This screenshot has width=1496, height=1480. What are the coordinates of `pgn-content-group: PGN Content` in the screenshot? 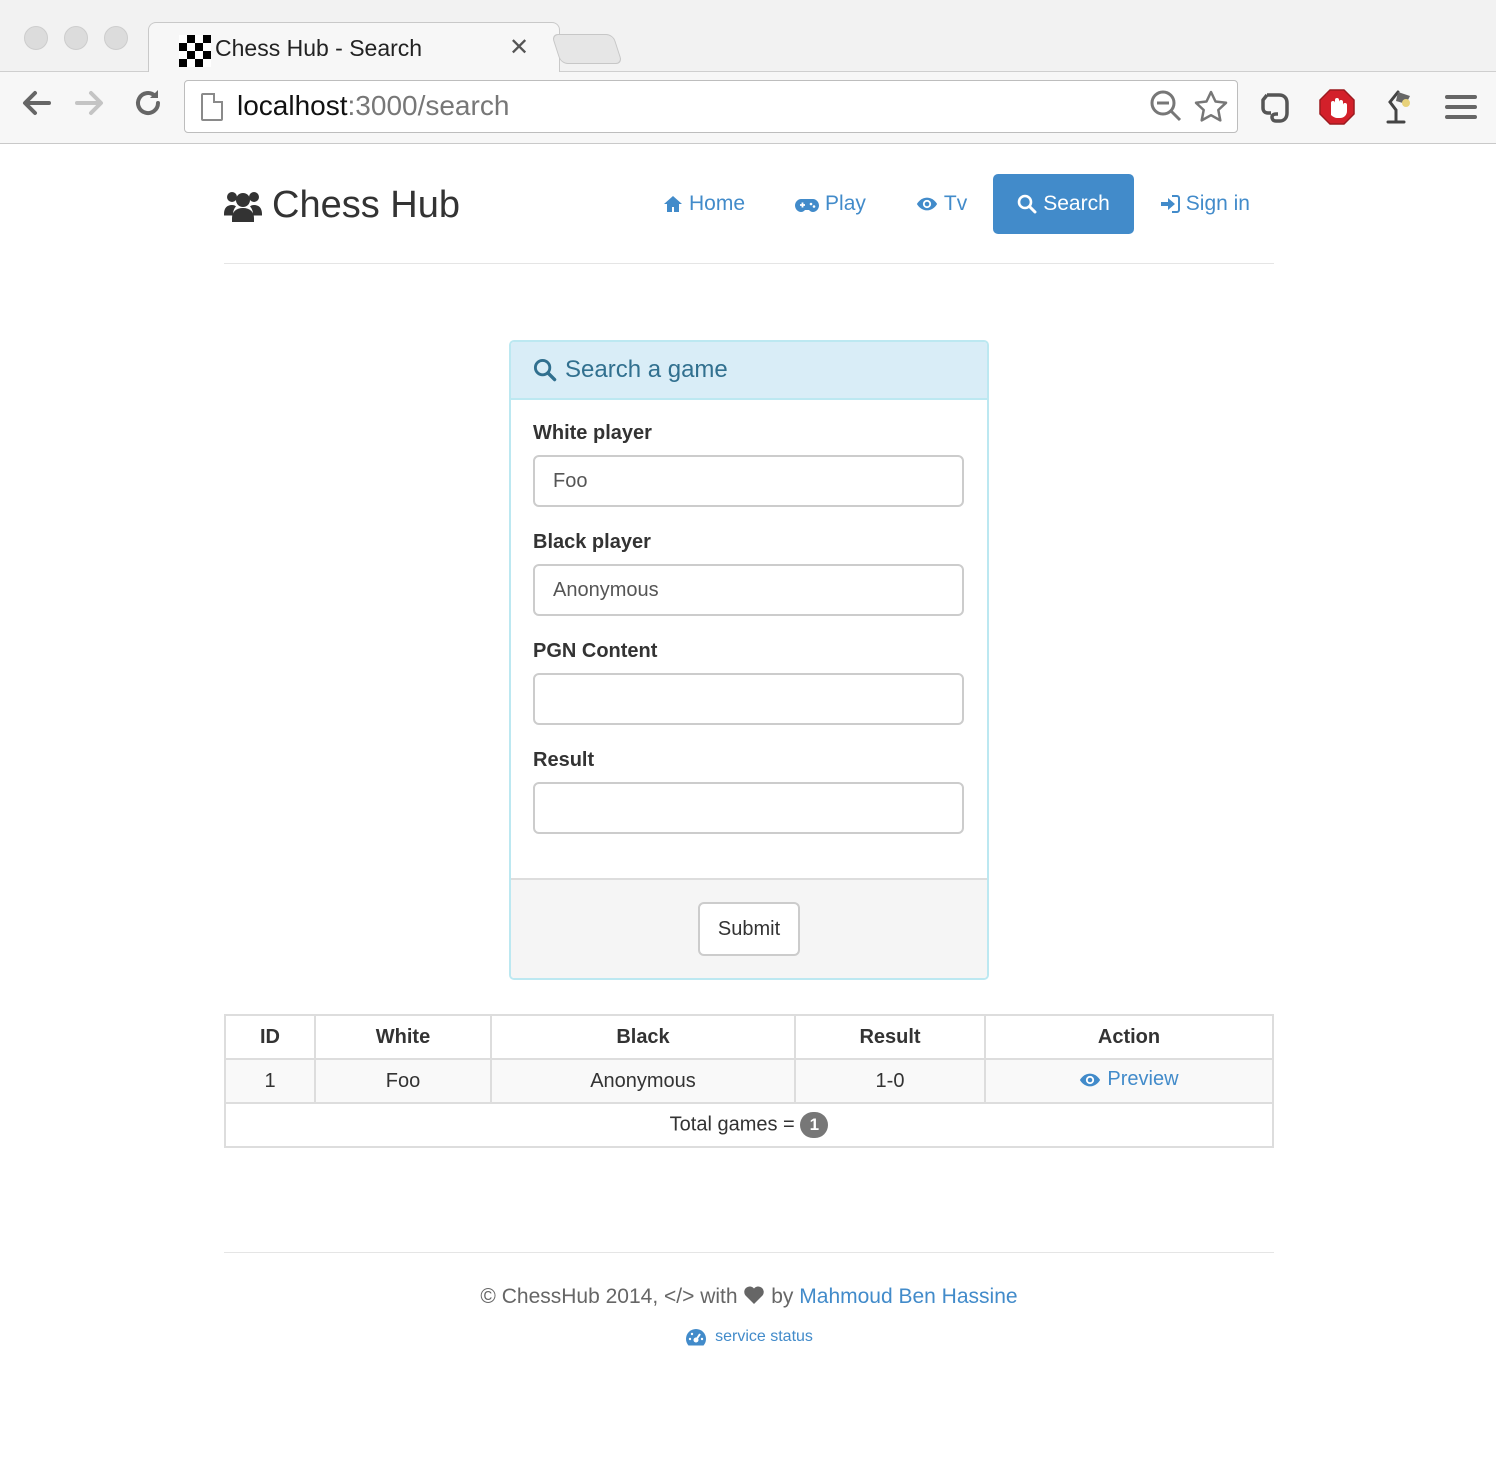 It's located at (749, 682).